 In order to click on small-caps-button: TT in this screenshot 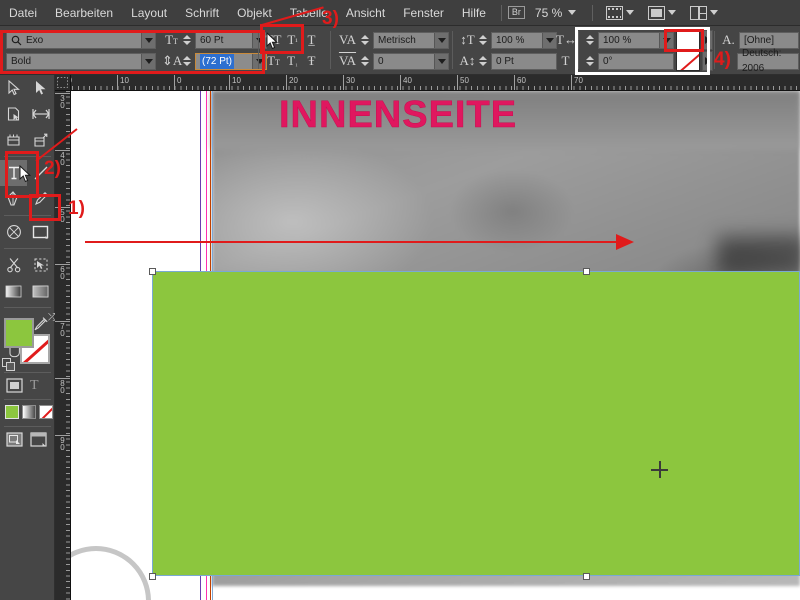, I will do `click(273, 61)`.